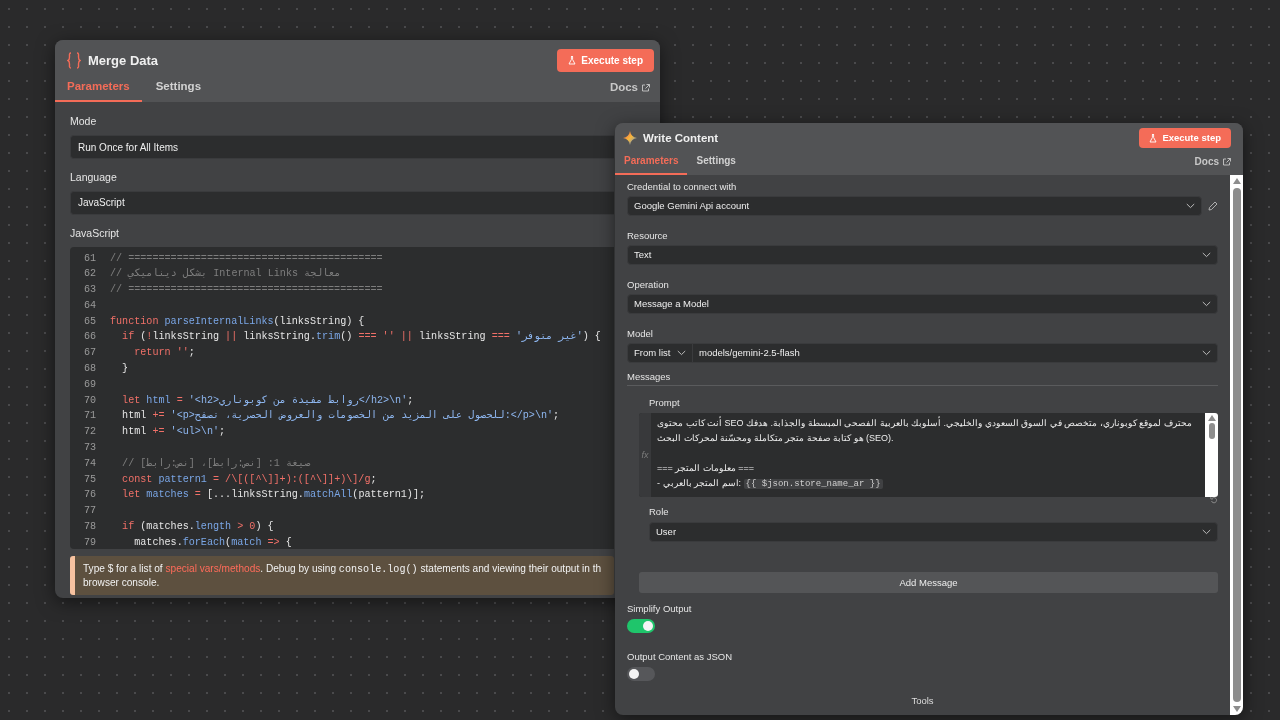  What do you see at coordinates (89, 463) in the screenshot?
I see `line-number: 74` at bounding box center [89, 463].